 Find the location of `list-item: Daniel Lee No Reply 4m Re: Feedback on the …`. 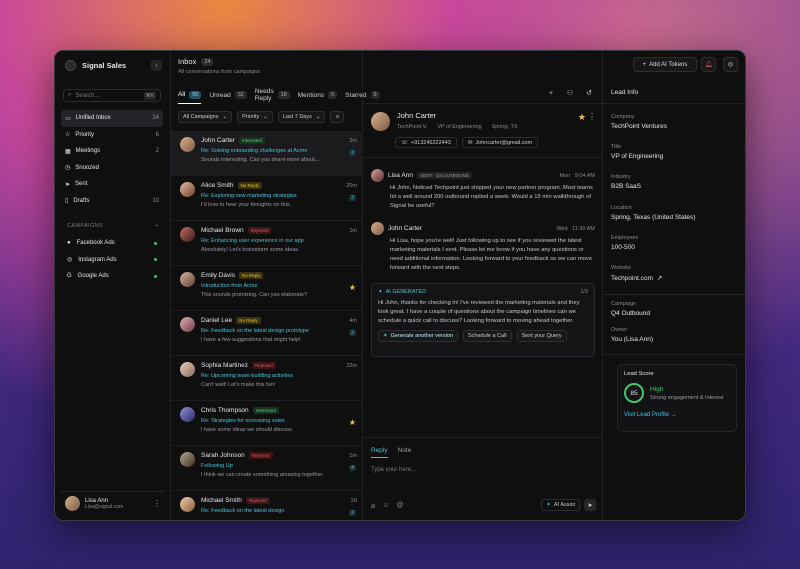

list-item: Daniel Lee No Reply 4m Re: Feedback on the … is located at coordinates (267, 333).